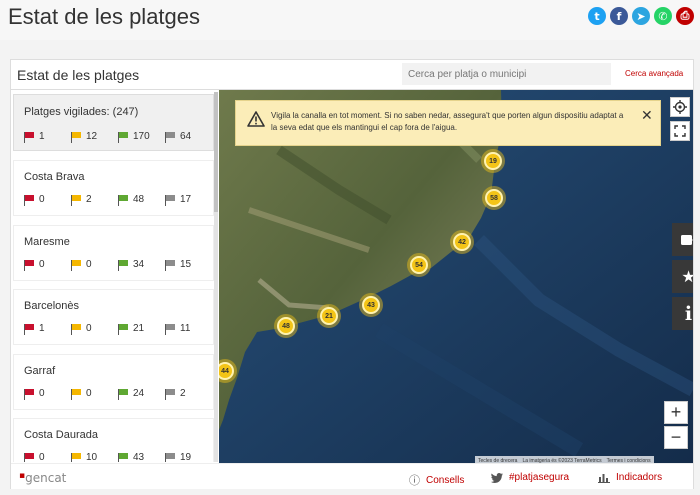 The width and height of the screenshot is (700, 495). I want to click on region-card-costa-brava: Costa Brava 0 2 48 17, so click(113, 188).